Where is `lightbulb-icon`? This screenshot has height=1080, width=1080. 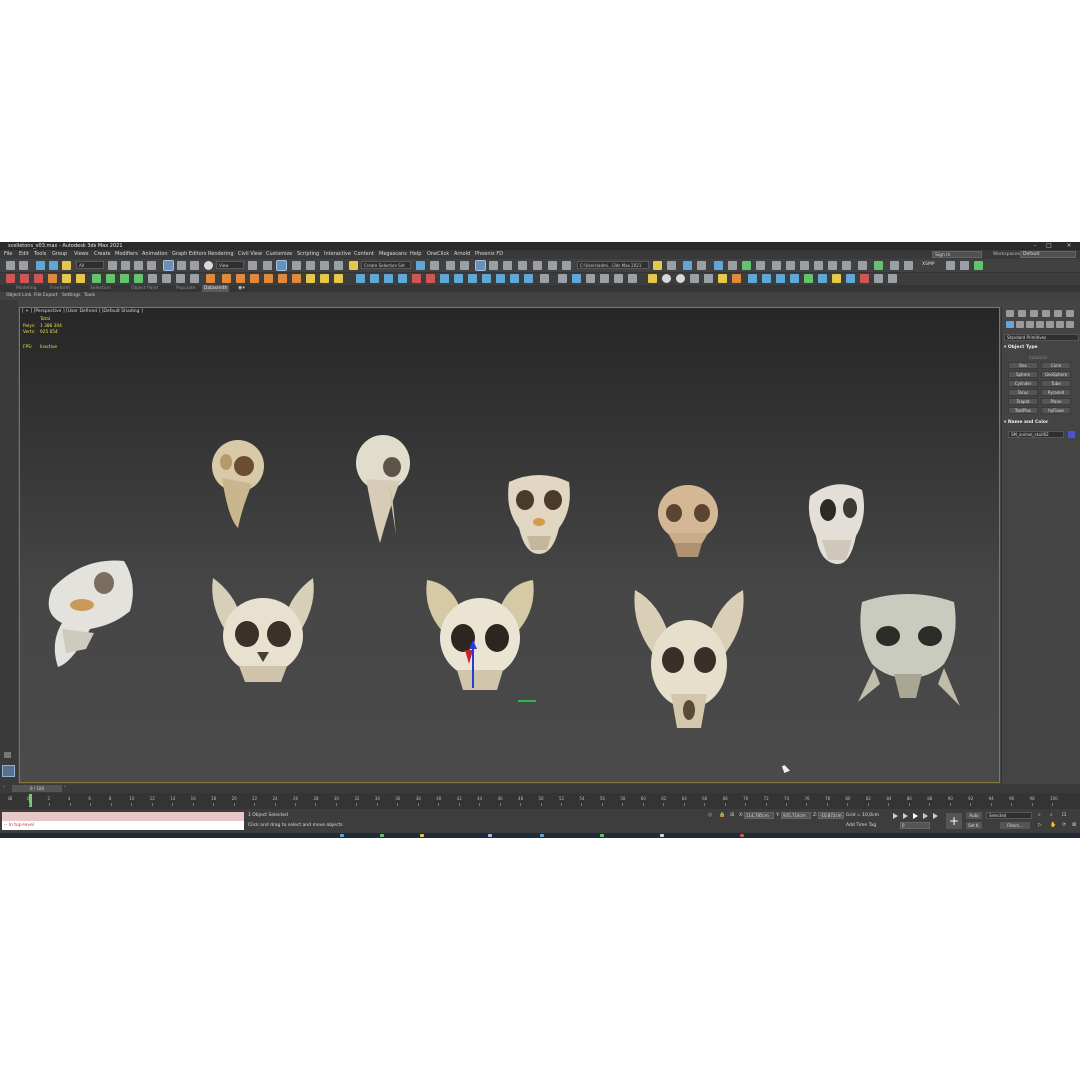
lightbulb-icon is located at coordinates (746, 265).